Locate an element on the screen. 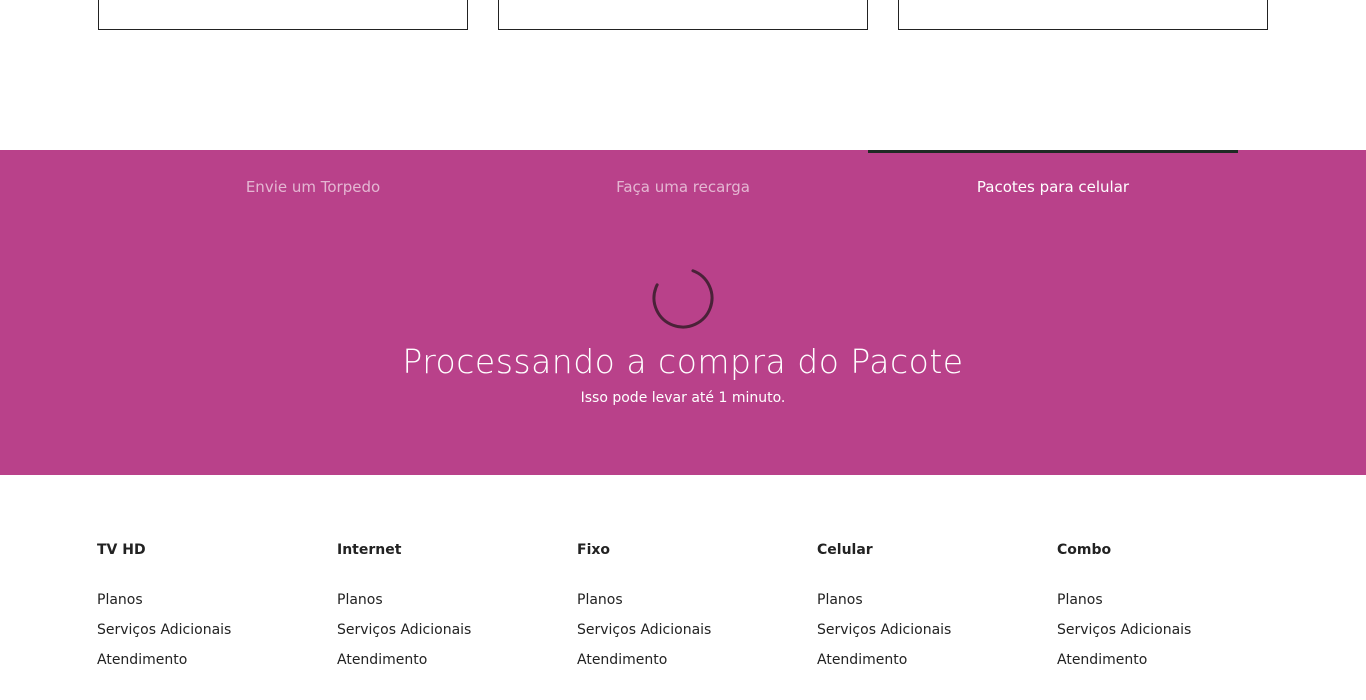 This screenshot has height=700, width=1366. tab-faca-recarga: Faça uma recarga is located at coordinates (683, 180).